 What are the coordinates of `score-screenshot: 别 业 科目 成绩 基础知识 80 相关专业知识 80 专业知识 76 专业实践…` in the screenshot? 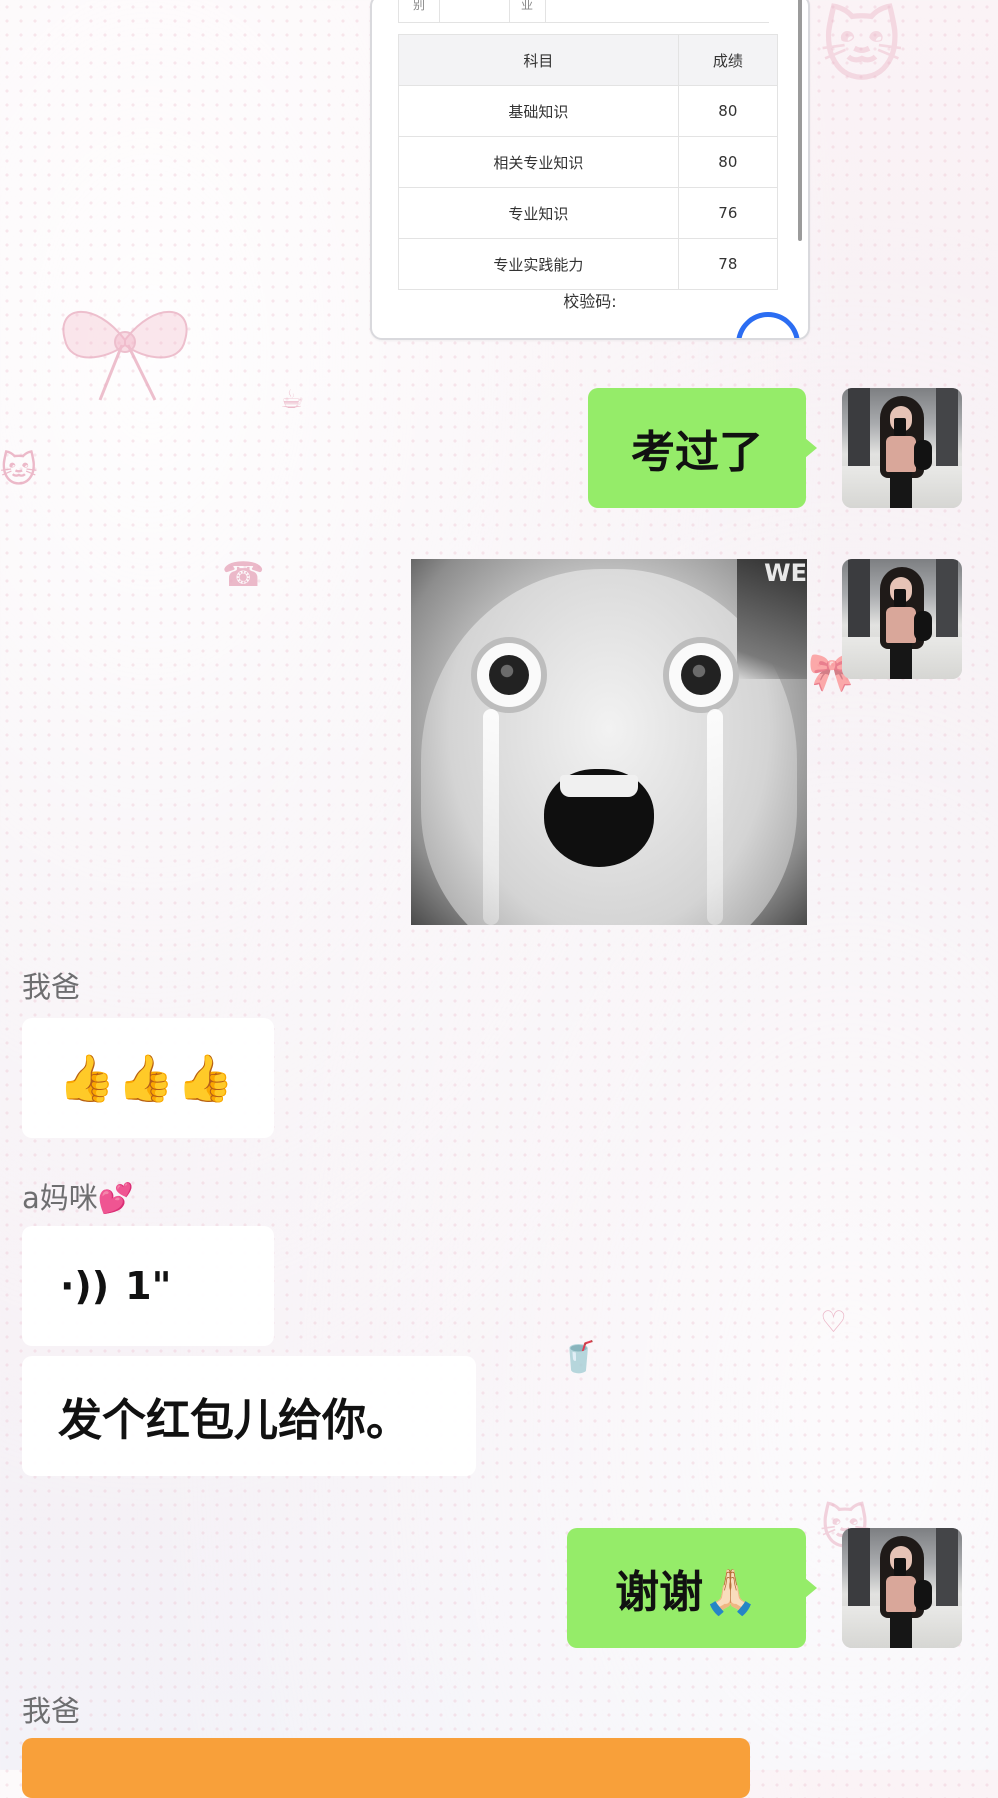 It's located at (590, 170).